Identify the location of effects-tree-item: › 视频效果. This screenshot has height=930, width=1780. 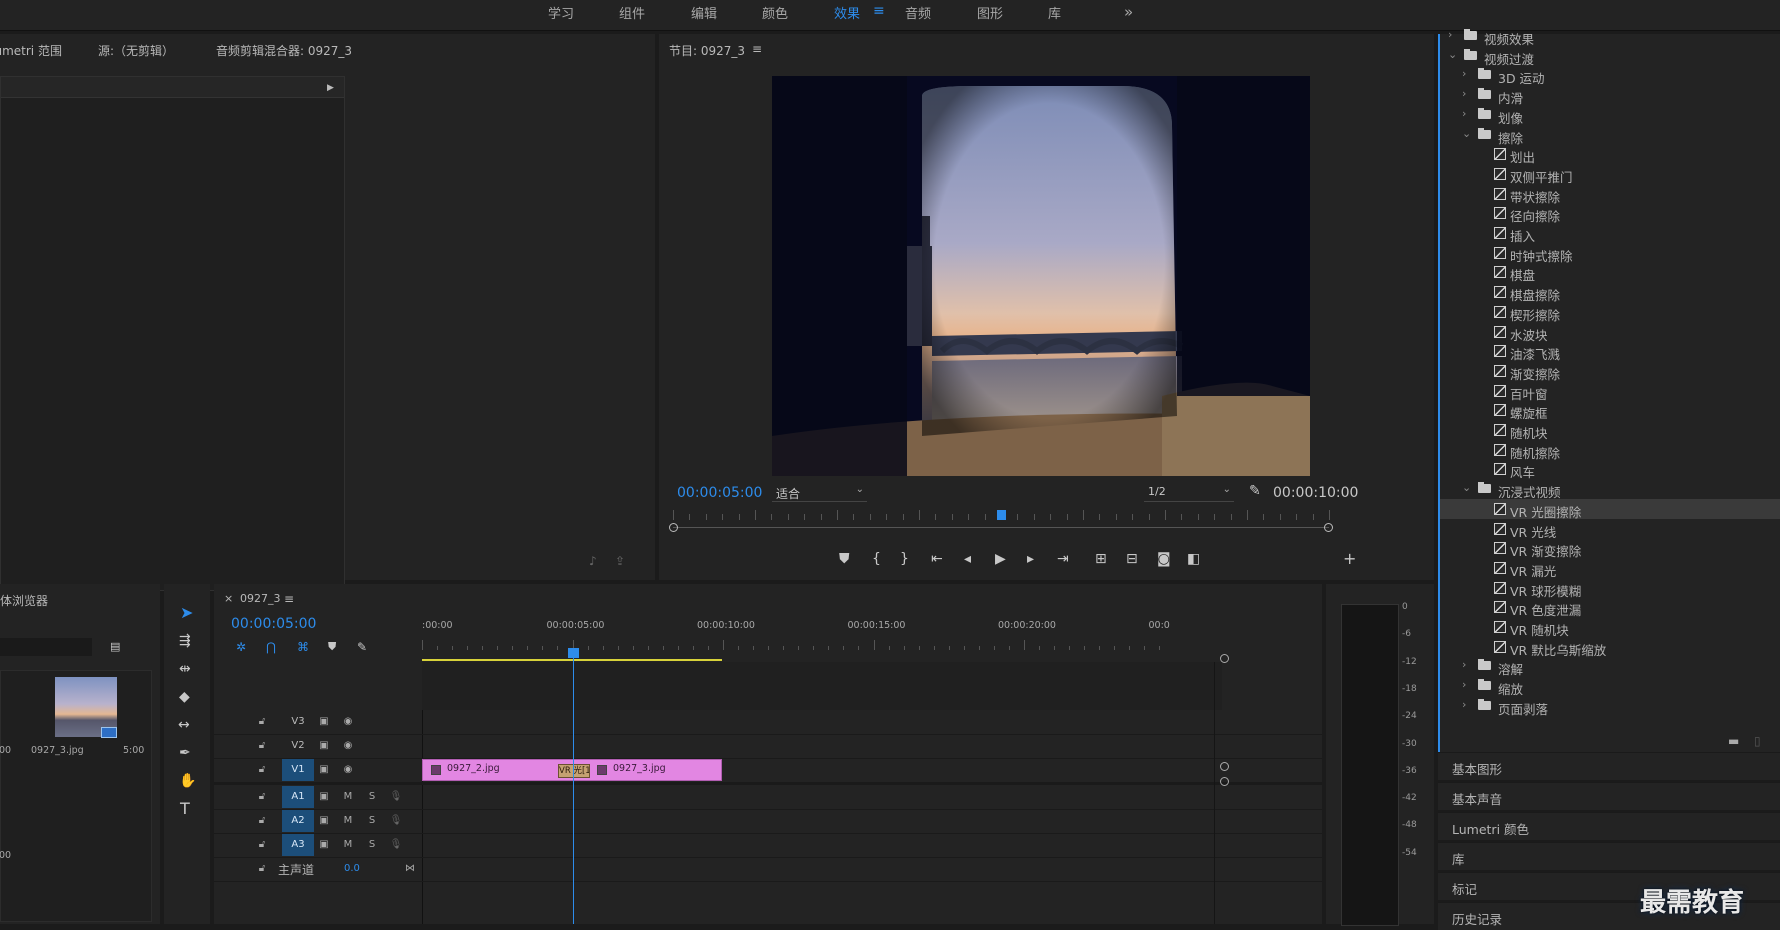
(1610, 36).